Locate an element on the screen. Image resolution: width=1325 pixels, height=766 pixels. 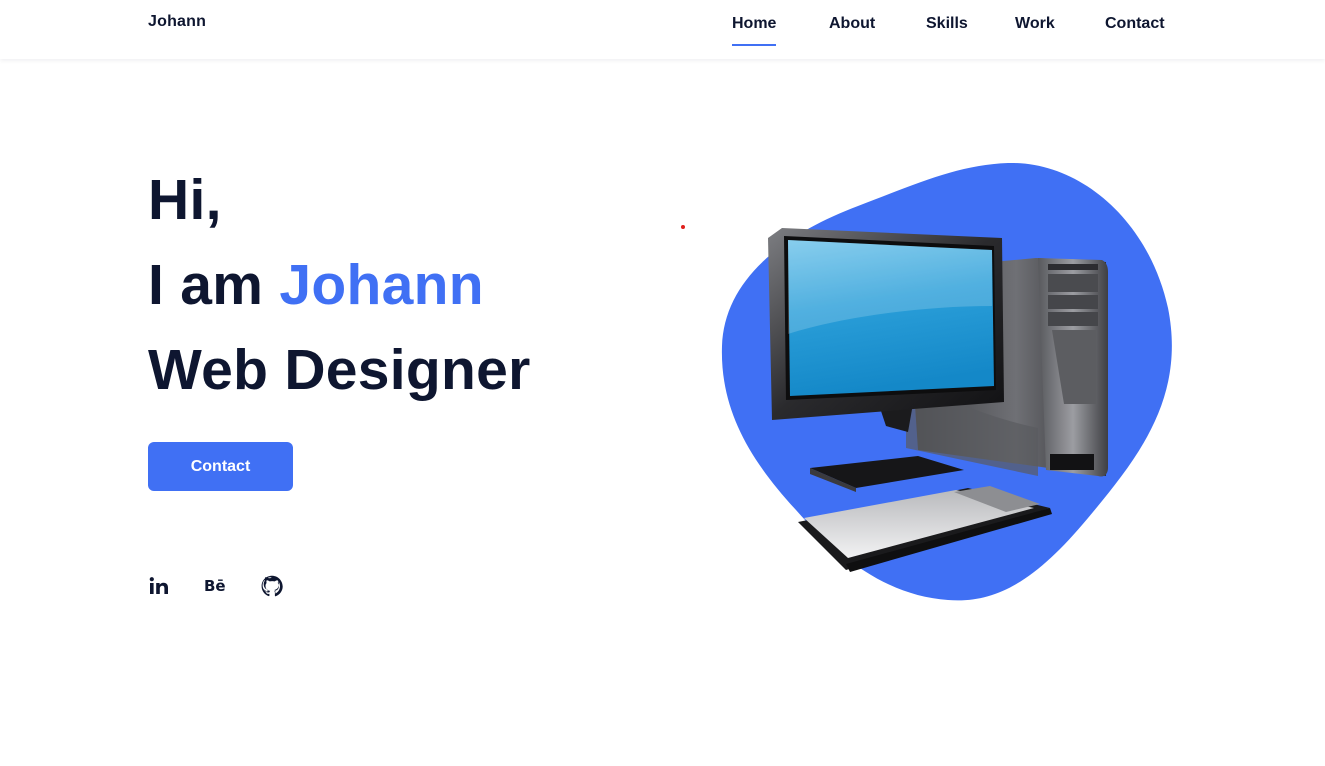
hero-title: Hi, I am Johann Web Designer is located at coordinates (339, 285).